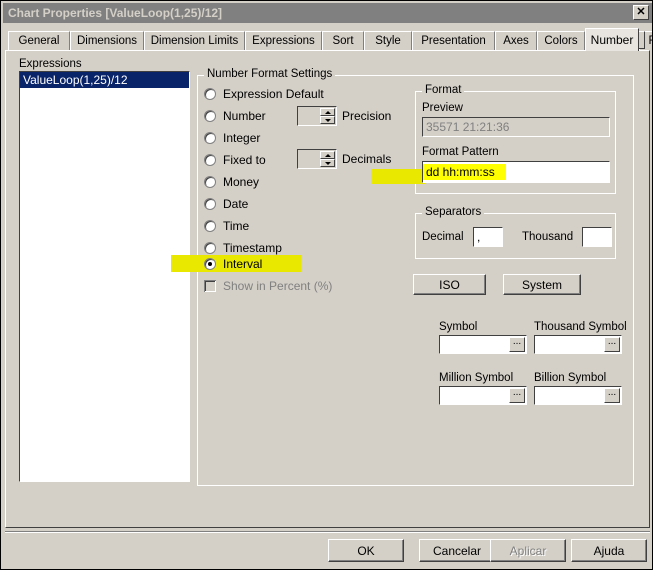  Describe the element at coordinates (516, 172) in the screenshot. I see `format-pattern-input: dd hh:mm:ss` at that location.